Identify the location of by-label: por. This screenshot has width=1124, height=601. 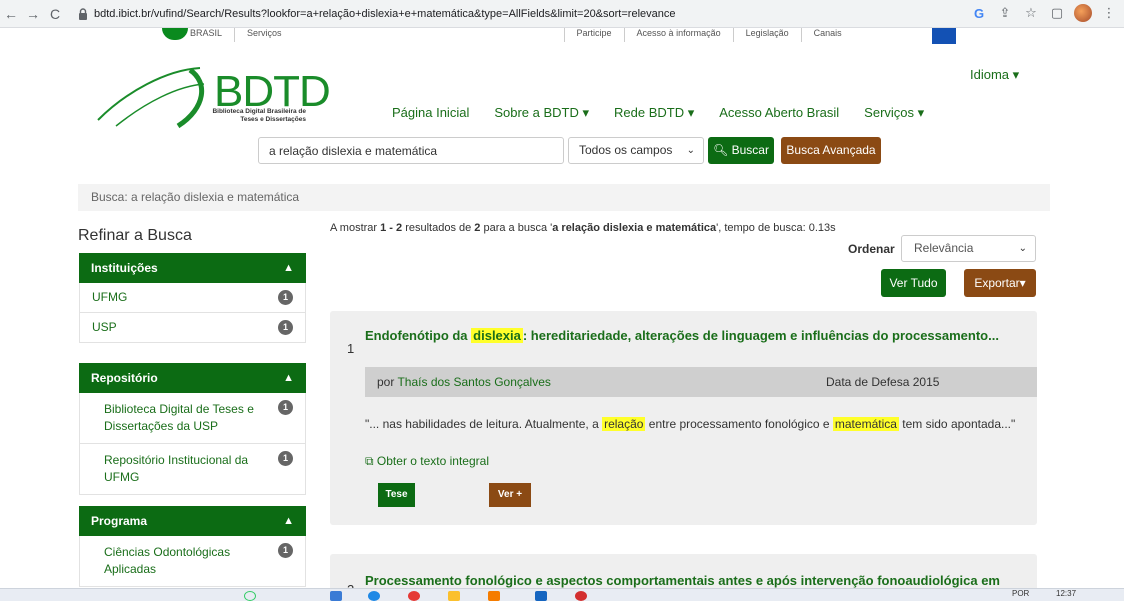
(387, 382).